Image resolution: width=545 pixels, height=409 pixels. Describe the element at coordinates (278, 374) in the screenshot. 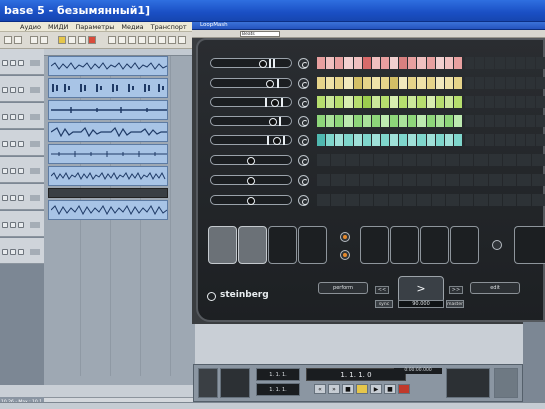

I see `left-locator: 1. 1. 1.` at that location.